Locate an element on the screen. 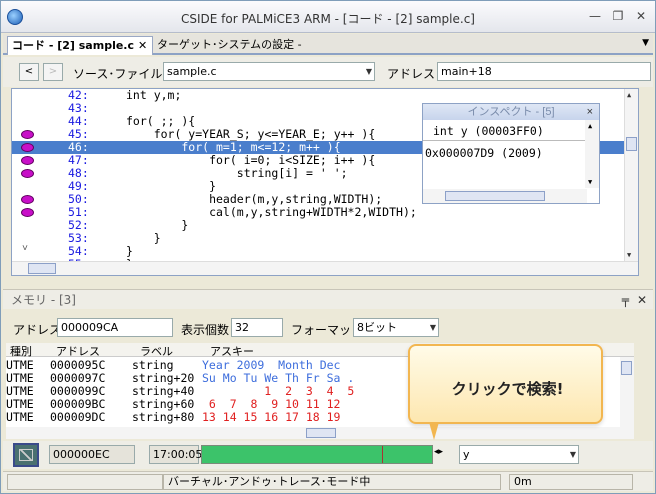 The height and width of the screenshot is (494, 656). tooltip-text: クリックで検索! is located at coordinates (507, 389).